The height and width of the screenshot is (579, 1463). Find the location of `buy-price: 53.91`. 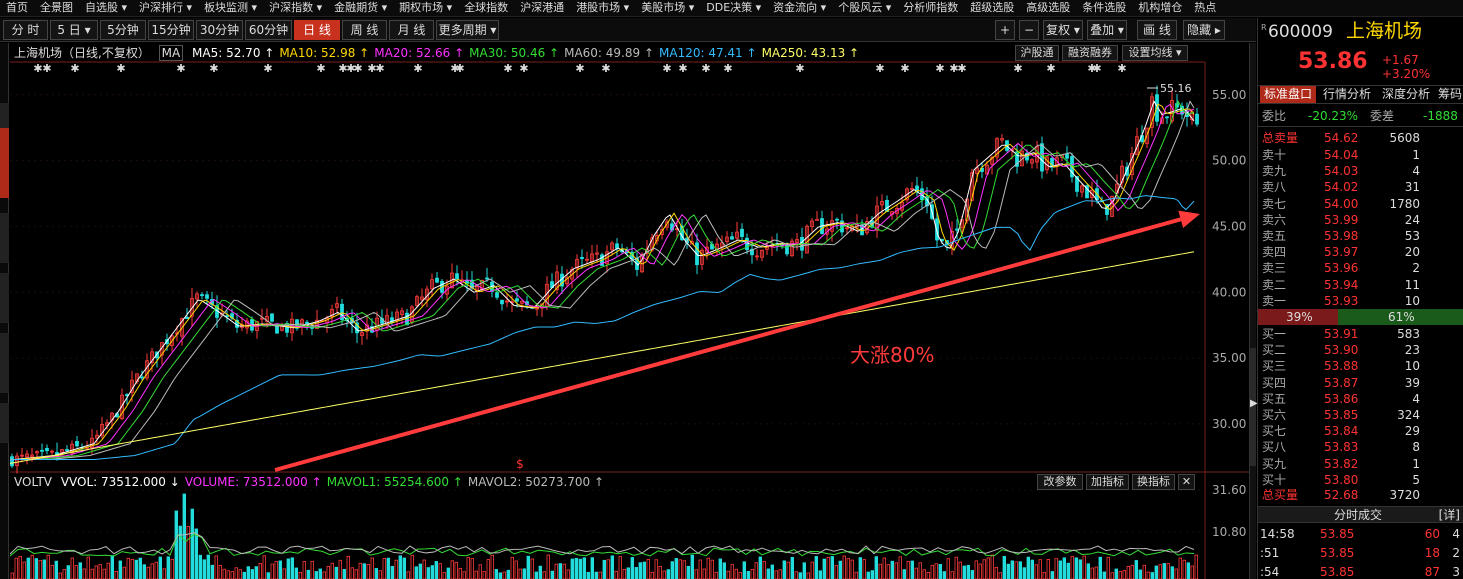

buy-price: 53.91 is located at coordinates (1341, 334).